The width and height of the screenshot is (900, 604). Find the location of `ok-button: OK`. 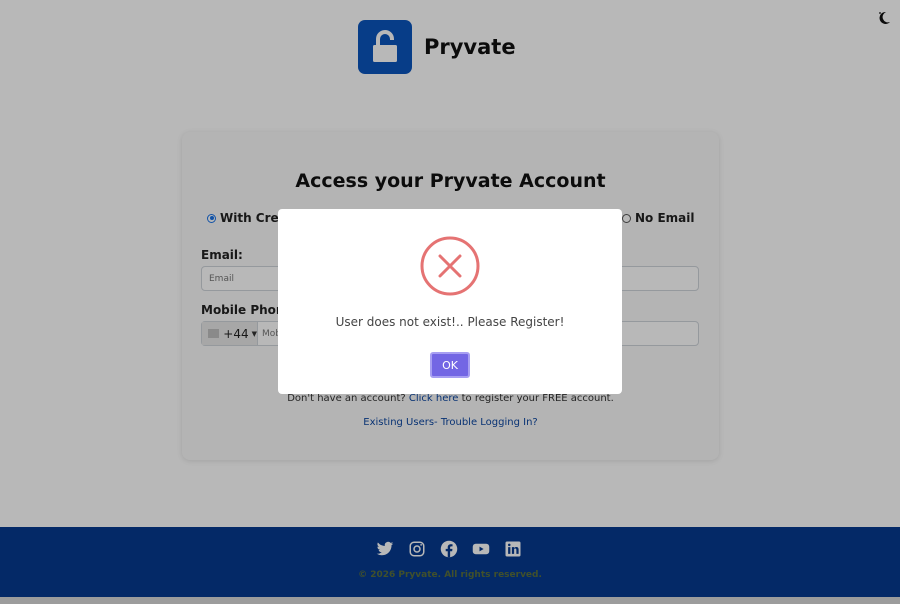

ok-button: OK is located at coordinates (450, 365).